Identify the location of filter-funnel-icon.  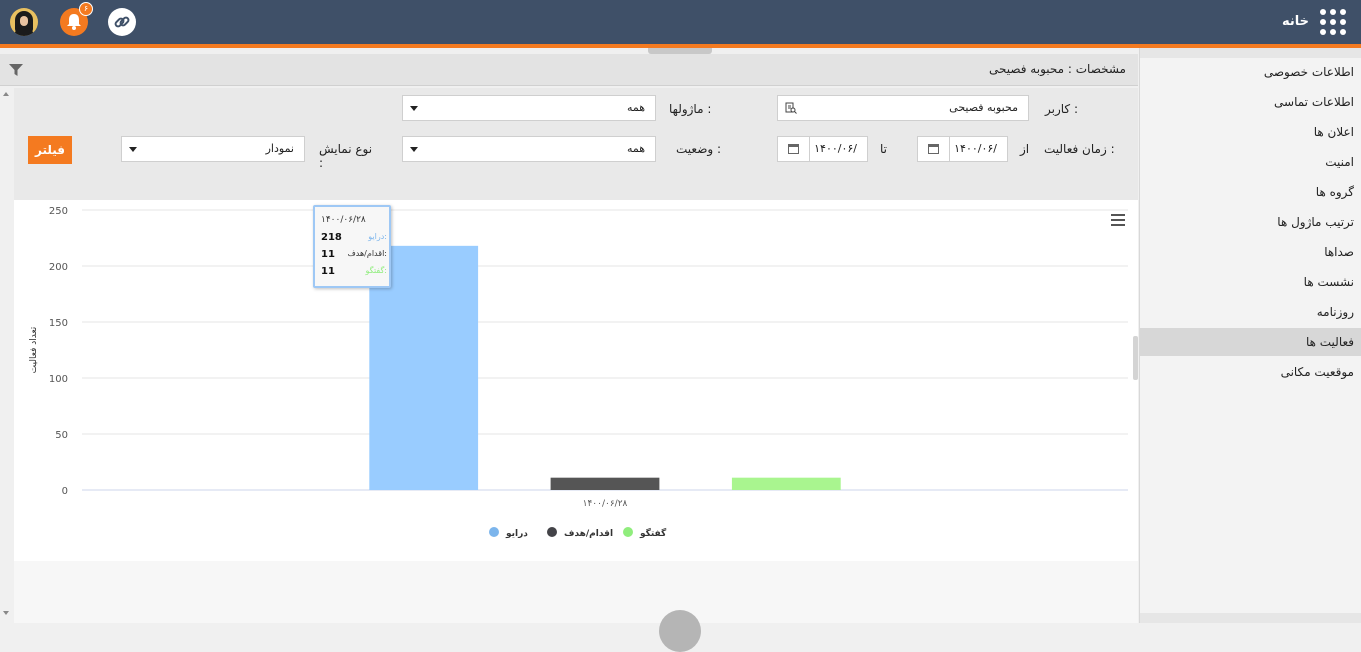
(16, 71).